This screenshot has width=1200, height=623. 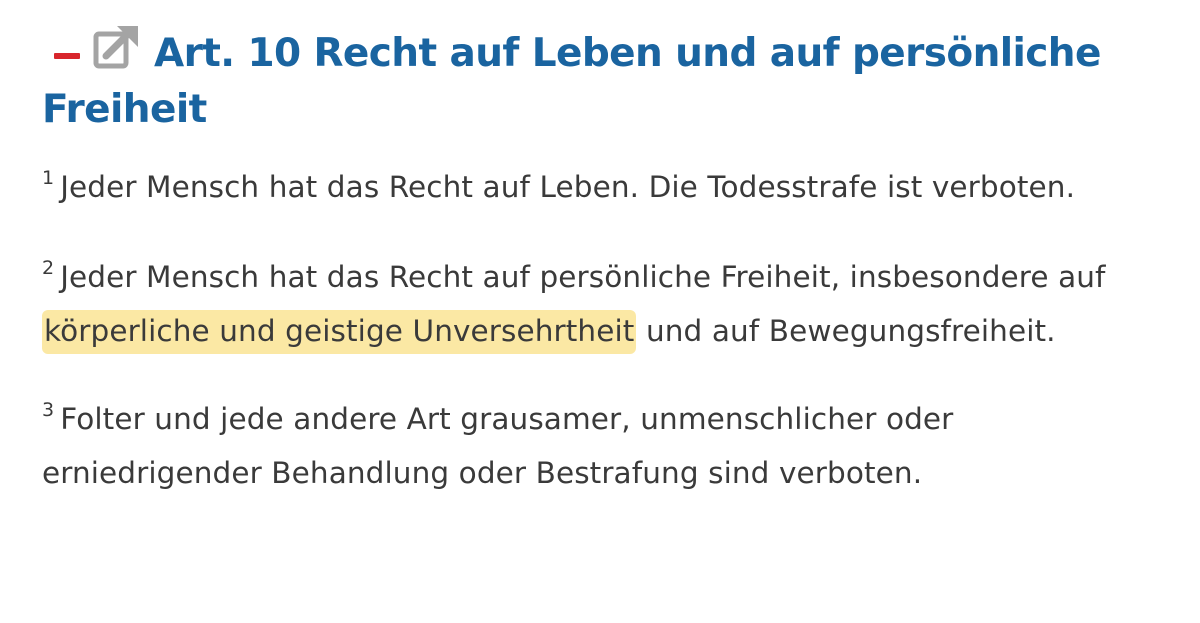 What do you see at coordinates (48, 410) in the screenshot?
I see `paragraph-number: 3` at bounding box center [48, 410].